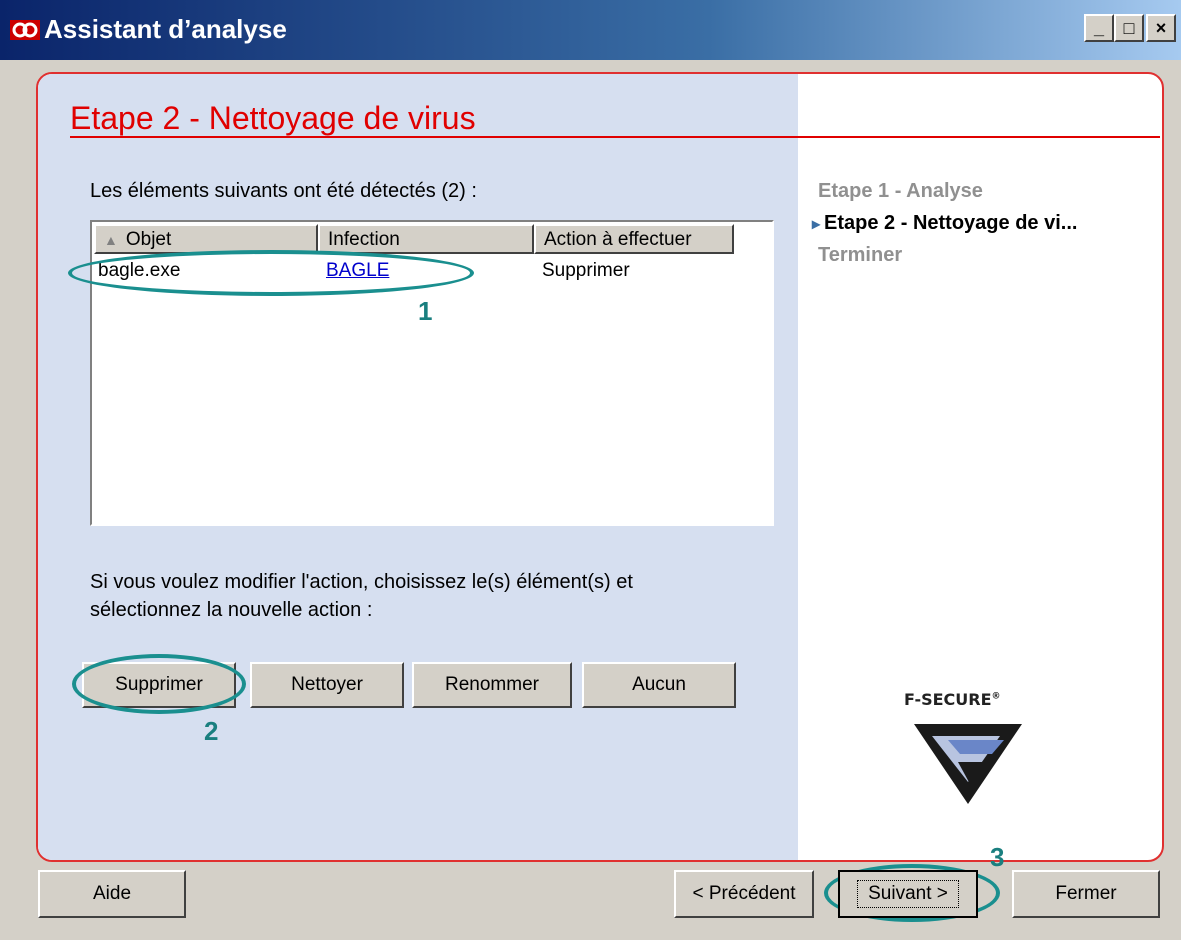  What do you see at coordinates (139, 270) in the screenshot?
I see `cell-objet: bagle.exe` at bounding box center [139, 270].